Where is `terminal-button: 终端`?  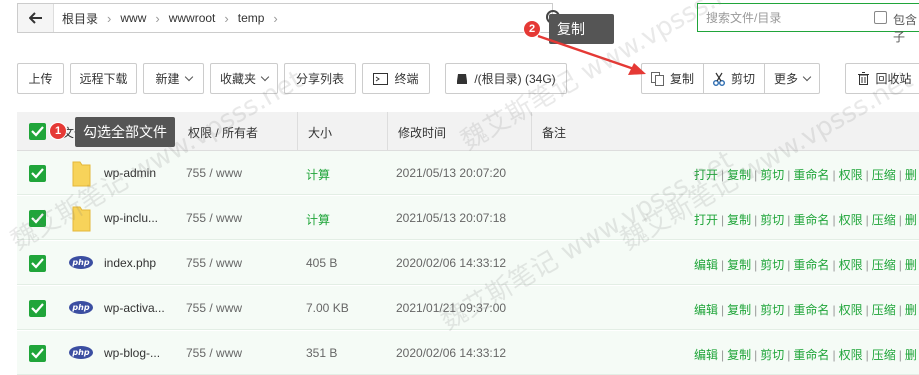
terminal-button: 终端 is located at coordinates (396, 78).